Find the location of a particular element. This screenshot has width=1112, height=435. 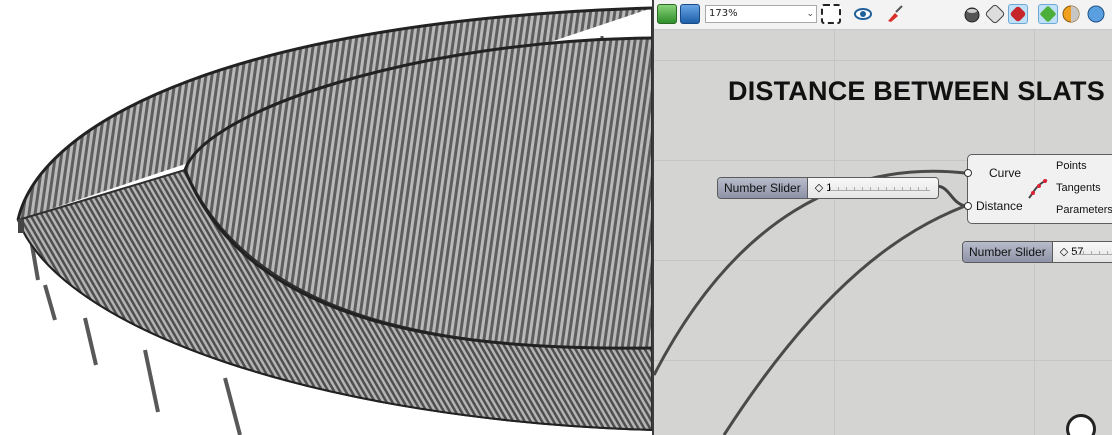

zoom-dropdown: 173% ⌄ is located at coordinates (761, 14).